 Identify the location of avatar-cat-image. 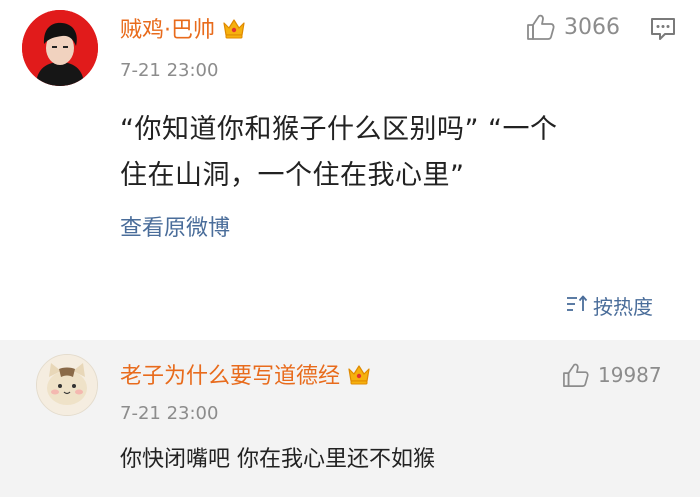
(67, 385).